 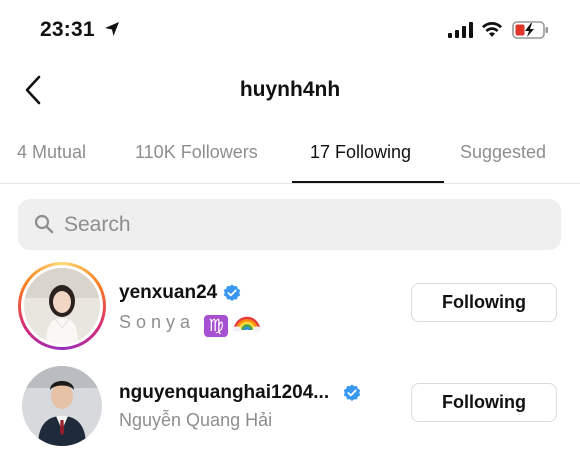 I want to click on rainbow-emoji-icon, so click(x=247, y=324).